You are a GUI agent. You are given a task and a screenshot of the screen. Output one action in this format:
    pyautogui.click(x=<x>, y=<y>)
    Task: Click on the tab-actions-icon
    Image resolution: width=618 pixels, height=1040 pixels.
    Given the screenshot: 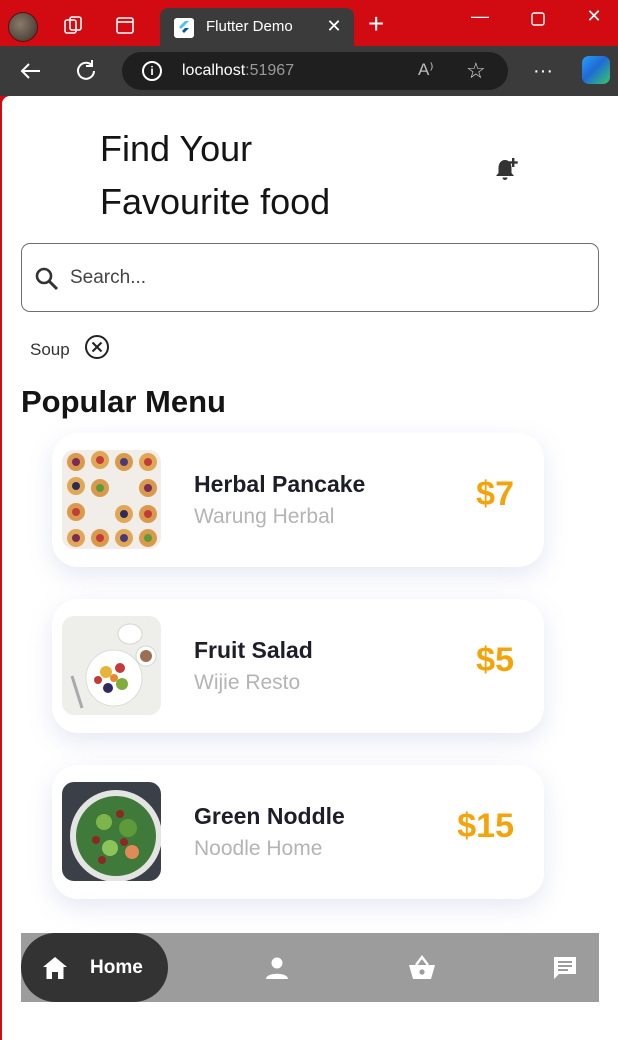 What is the action you would take?
    pyautogui.click(x=125, y=25)
    